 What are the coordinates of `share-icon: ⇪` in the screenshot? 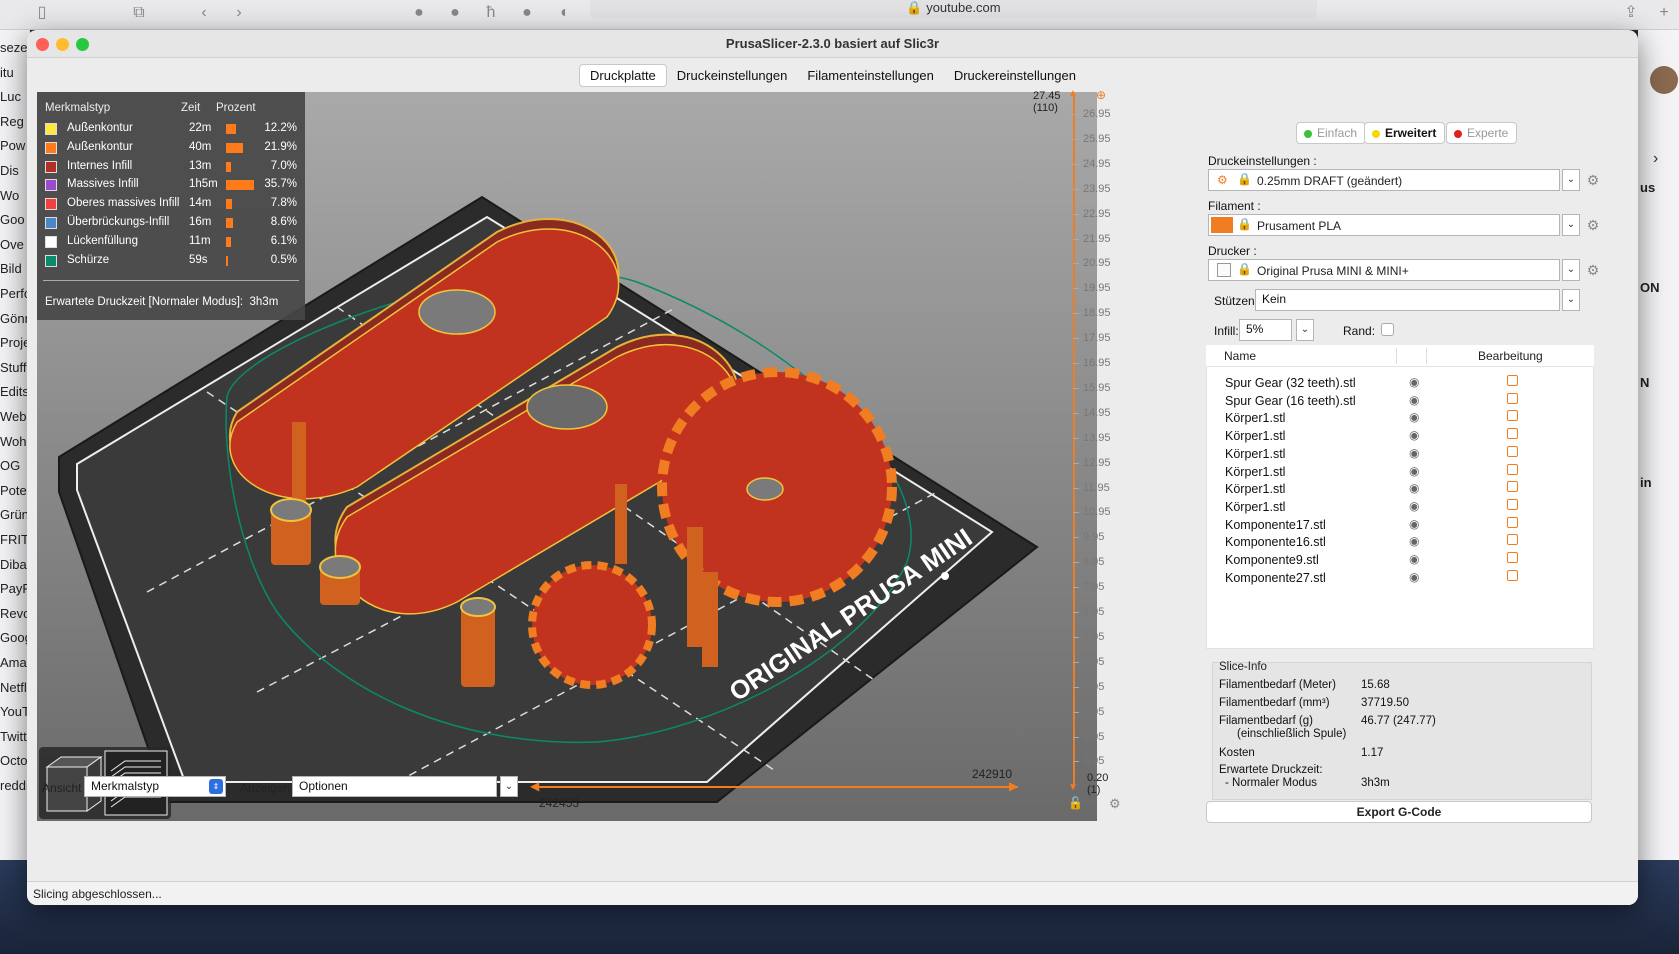 It's located at (1631, 13).